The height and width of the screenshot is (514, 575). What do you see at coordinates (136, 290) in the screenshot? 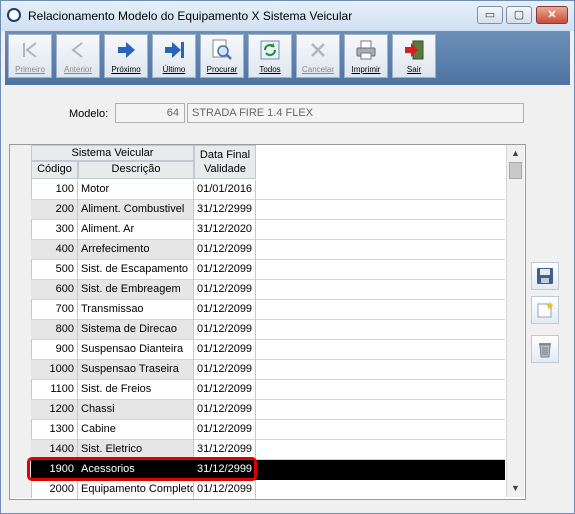
I see `description-cell: Sist. de Embreagem` at bounding box center [136, 290].